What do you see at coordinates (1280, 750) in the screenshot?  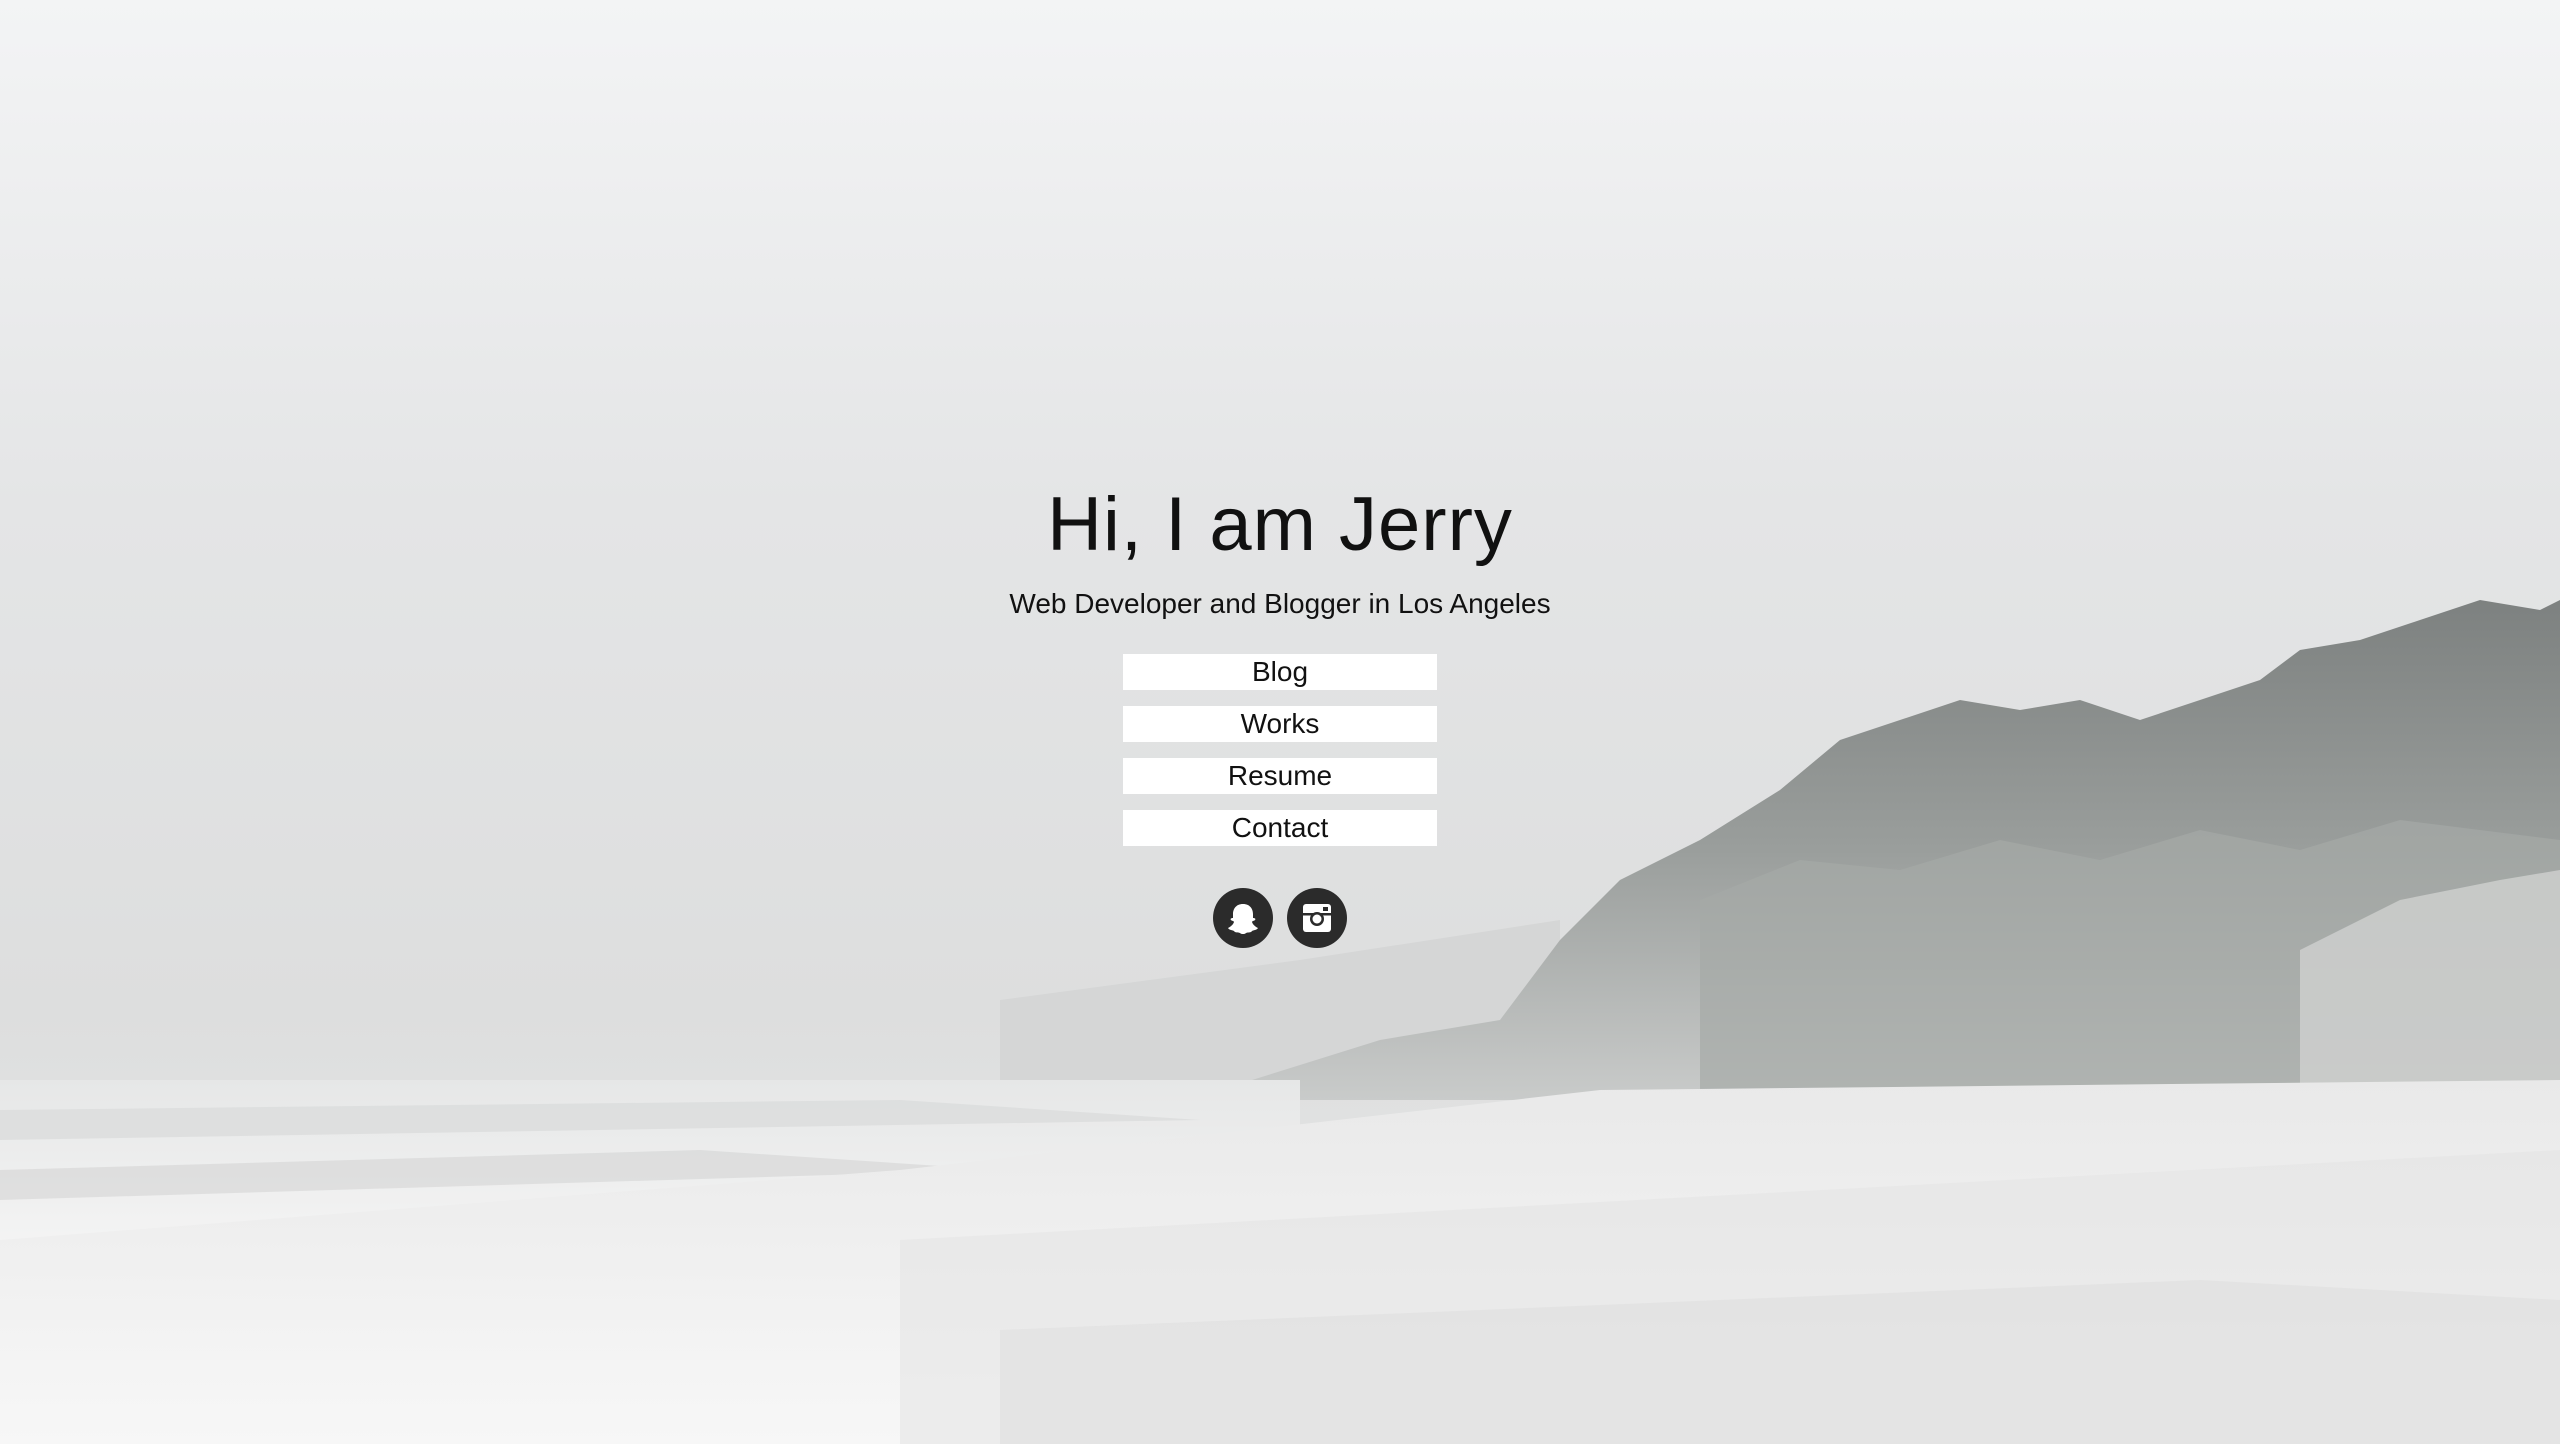 I see `main-nav: Blog Works Resume Contact` at bounding box center [1280, 750].